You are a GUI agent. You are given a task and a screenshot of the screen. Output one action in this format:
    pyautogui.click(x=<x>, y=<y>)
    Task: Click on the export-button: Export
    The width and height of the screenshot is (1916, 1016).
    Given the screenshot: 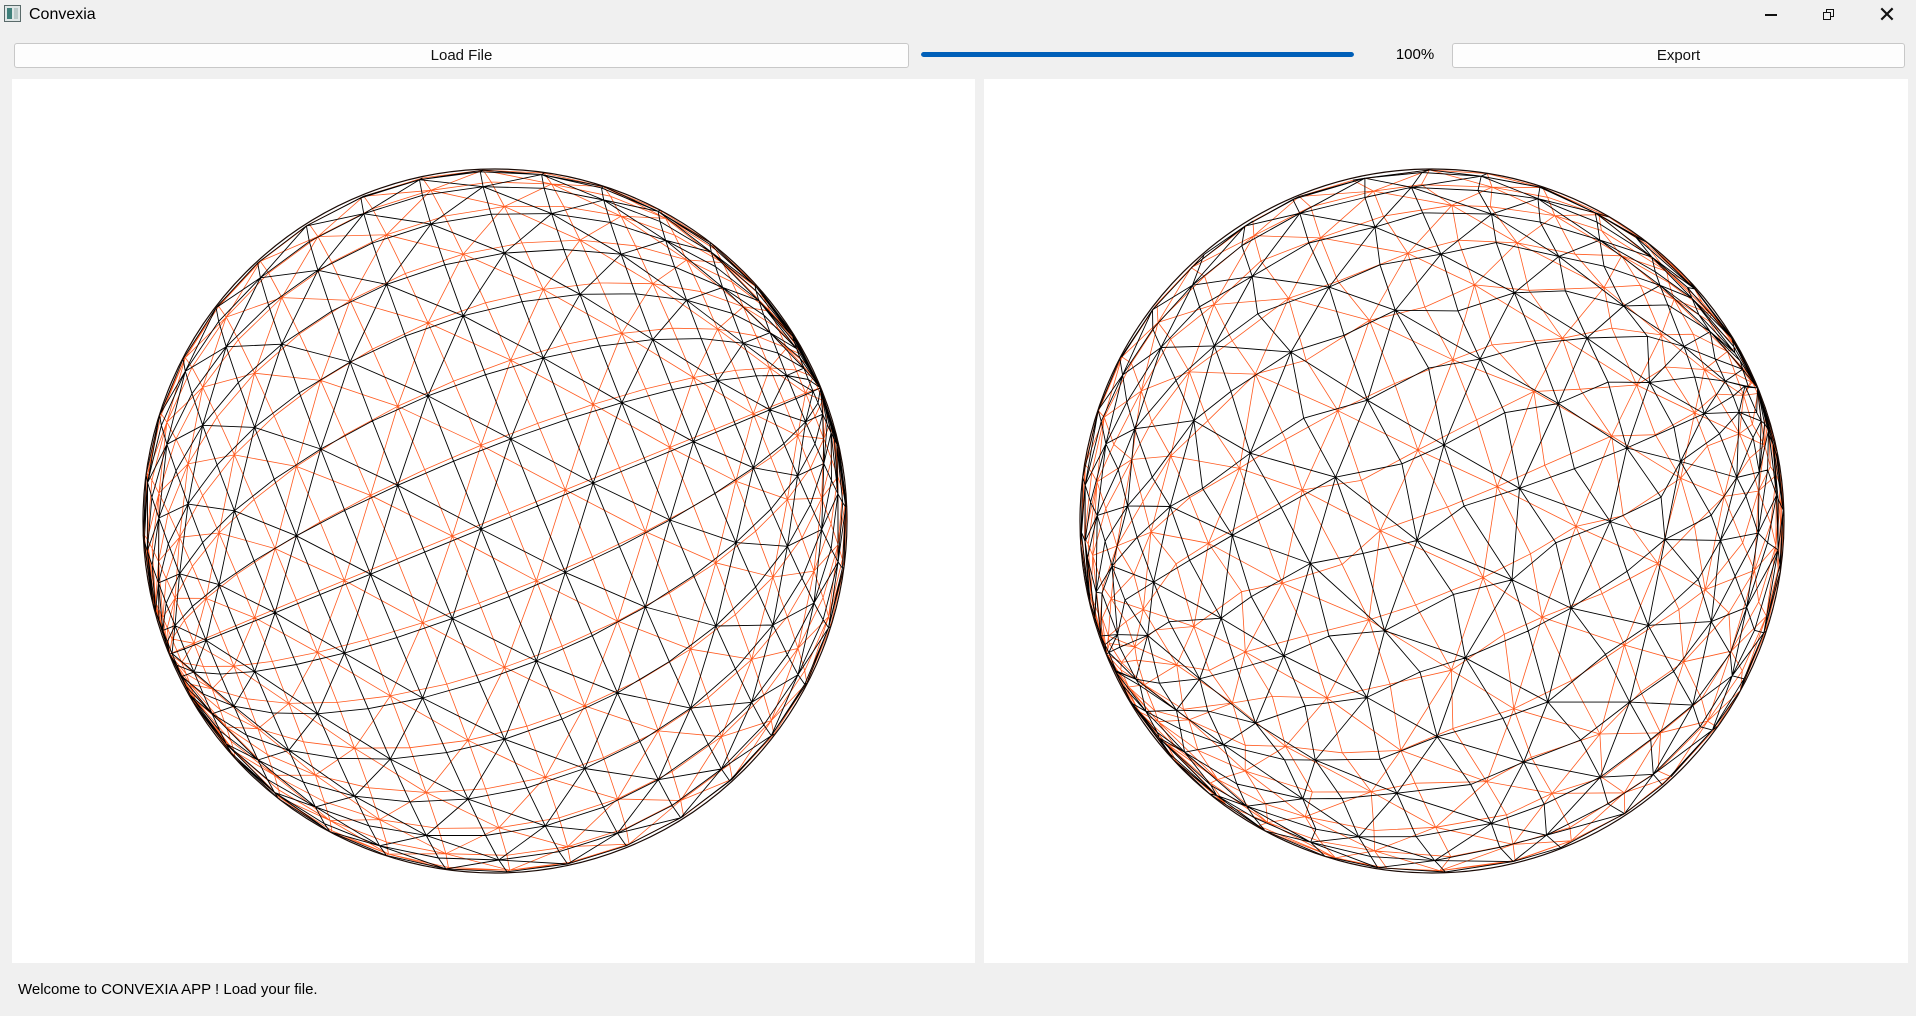 What is the action you would take?
    pyautogui.click(x=1678, y=55)
    